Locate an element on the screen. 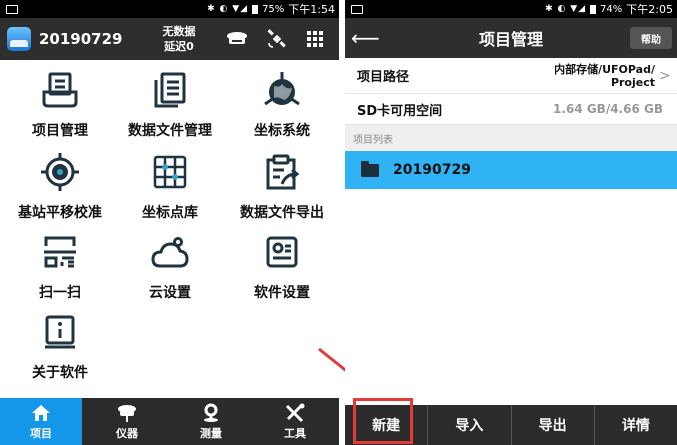  project-manage-header: ⟵ 项目管理 帮助 is located at coordinates (511, 38).